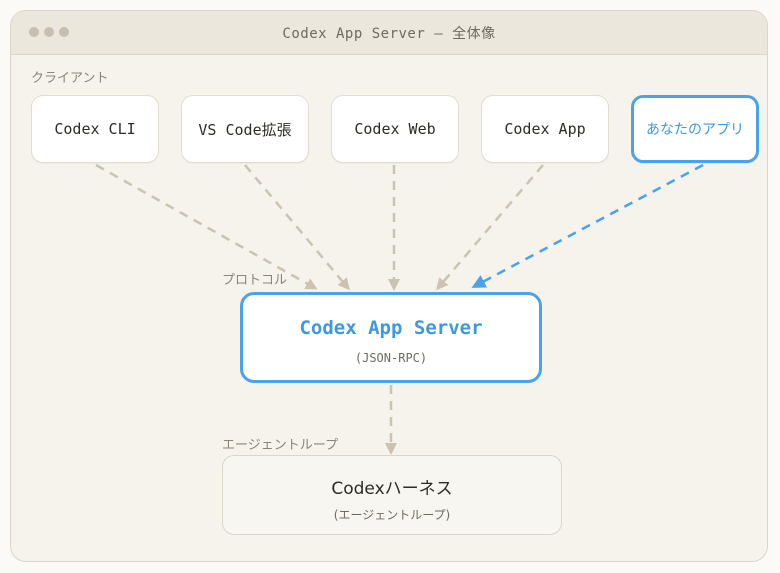 The width and height of the screenshot is (780, 573). Describe the element at coordinates (490, 227) in the screenshot. I see `arrow-app-to-server` at that location.